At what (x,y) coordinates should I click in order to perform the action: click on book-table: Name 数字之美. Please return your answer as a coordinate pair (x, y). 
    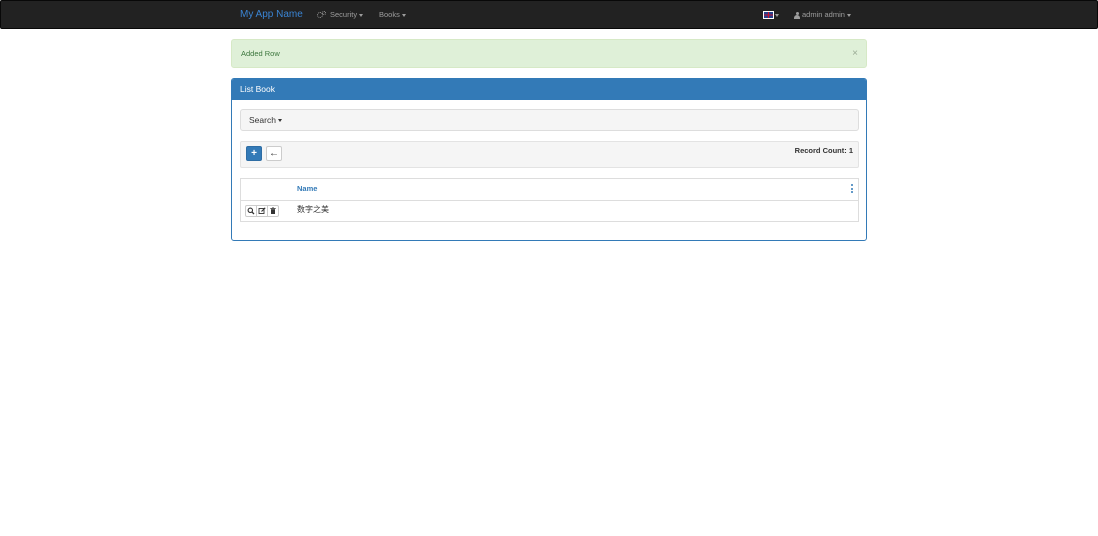
    Looking at the image, I should click on (549, 200).